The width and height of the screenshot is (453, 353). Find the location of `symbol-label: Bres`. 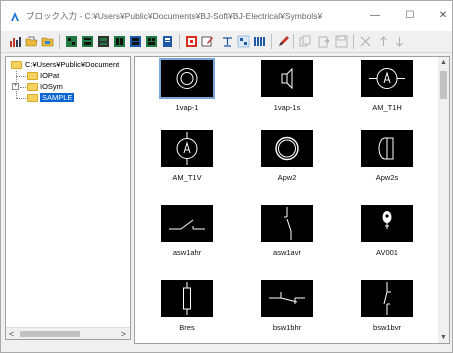

symbol-label: Bres is located at coordinates (187, 327).